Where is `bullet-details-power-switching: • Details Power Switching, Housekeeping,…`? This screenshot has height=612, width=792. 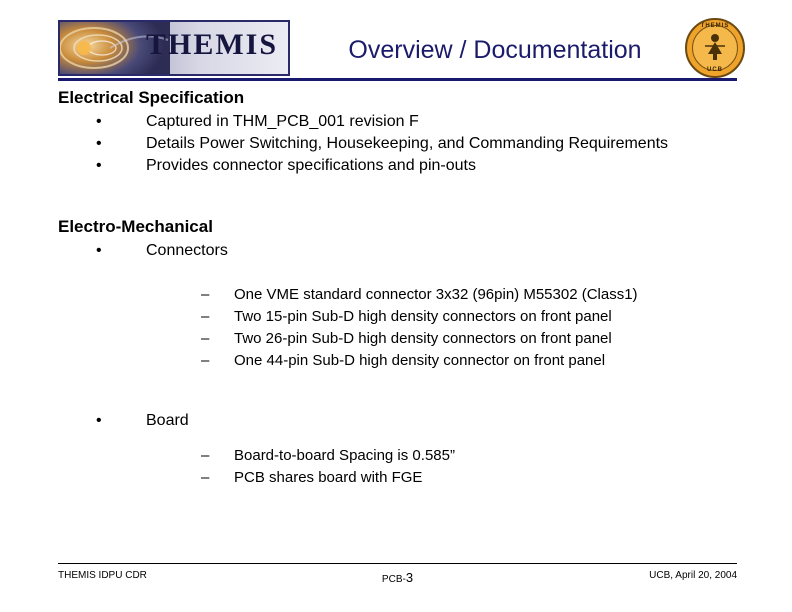 bullet-details-power-switching: • Details Power Switching, Housekeeping,… is located at coordinates (403, 144).